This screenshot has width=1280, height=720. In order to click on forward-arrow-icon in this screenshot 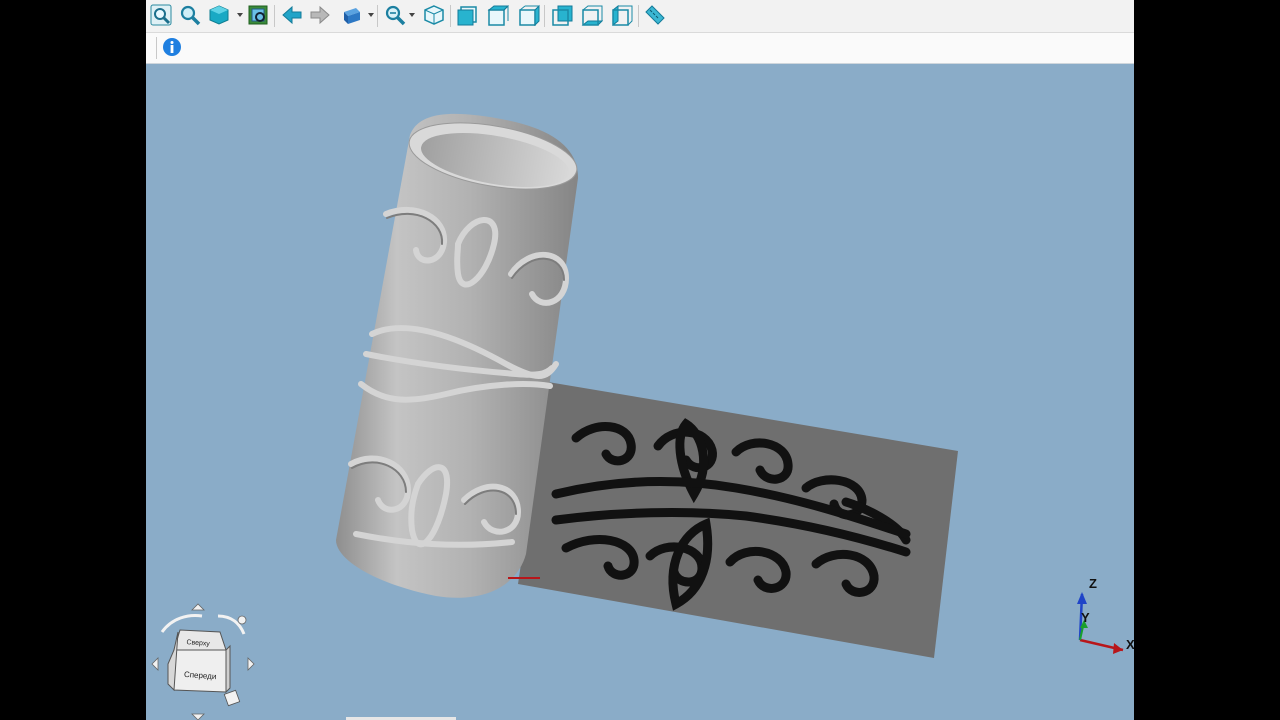, I will do `click(320, 15)`.